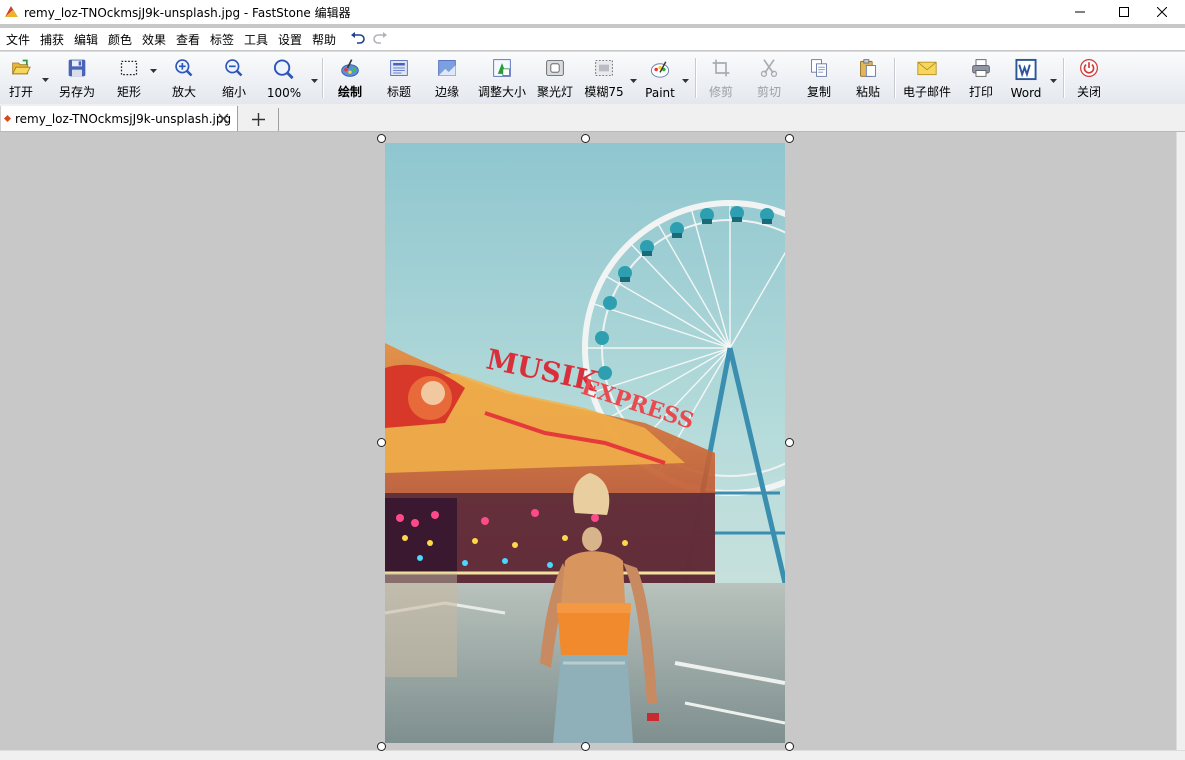 This screenshot has width=1185, height=760. Describe the element at coordinates (350, 68) in the screenshot. I see `draw-palette-icon` at that location.